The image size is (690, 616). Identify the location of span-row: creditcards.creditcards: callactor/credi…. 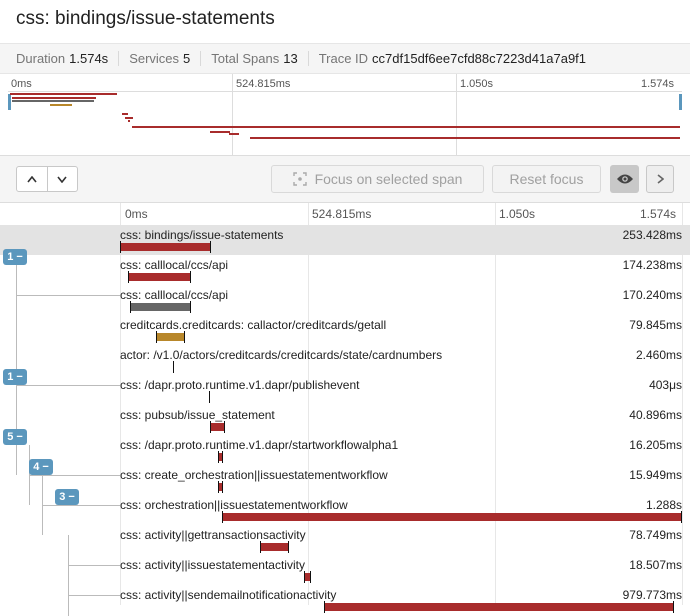
(345, 330).